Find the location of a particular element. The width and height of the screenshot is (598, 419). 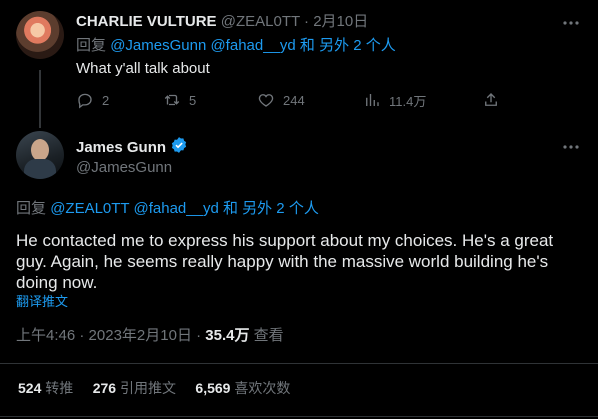

reply-icon is located at coordinates (85, 101).